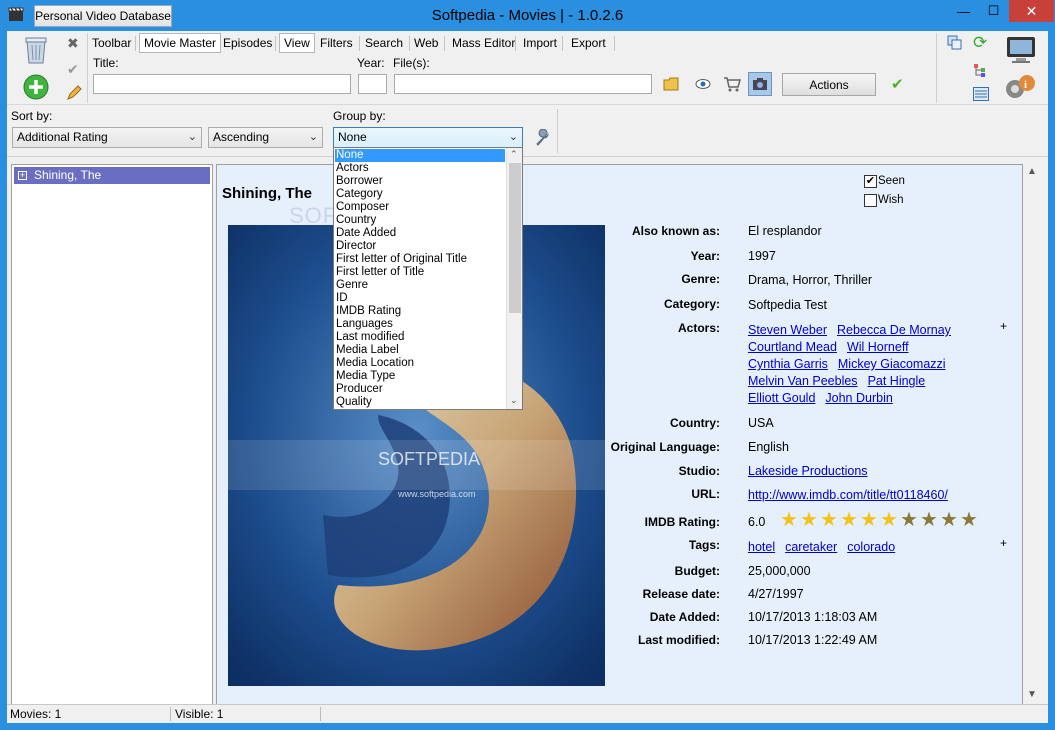  I want to click on rating-stars: ★ ★ ★ ★ ★ ★ ★ ★ ★ ★, so click(880, 520).